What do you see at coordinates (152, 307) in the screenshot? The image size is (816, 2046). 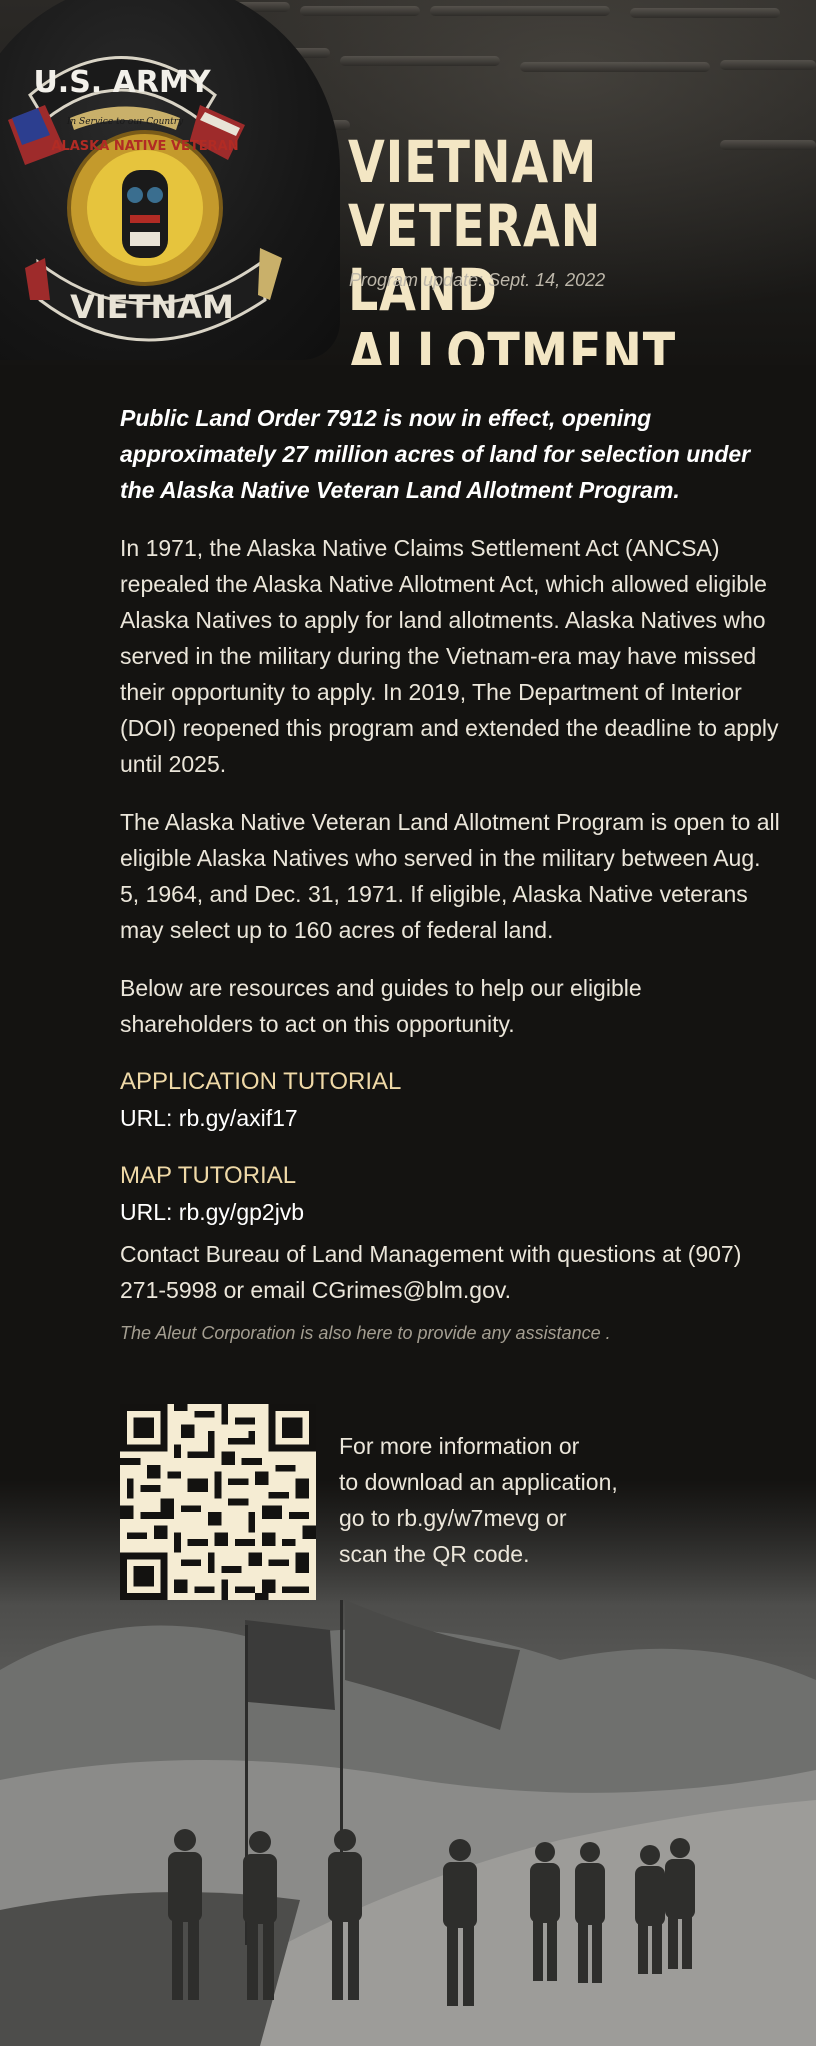 I see `patch-vietnam-text: VIETNAM` at bounding box center [152, 307].